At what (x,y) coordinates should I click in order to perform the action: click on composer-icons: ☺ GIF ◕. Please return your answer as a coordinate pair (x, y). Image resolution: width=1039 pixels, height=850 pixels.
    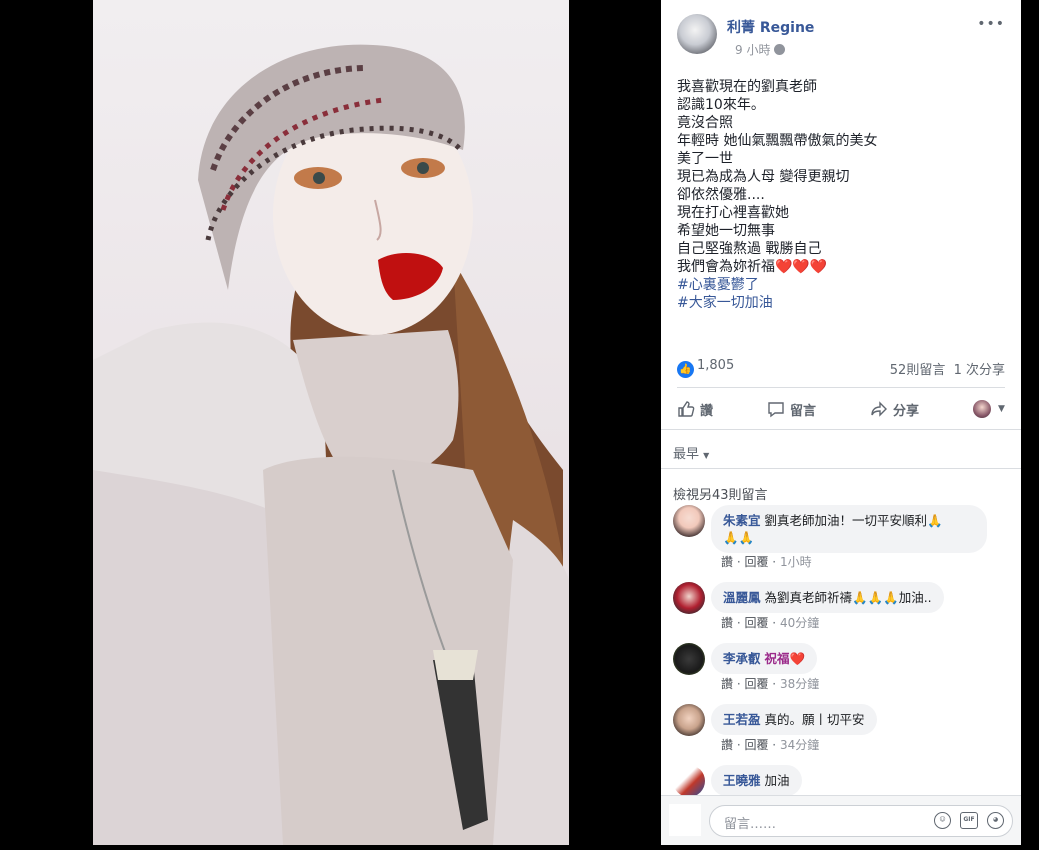
    Looking at the image, I should click on (969, 820).